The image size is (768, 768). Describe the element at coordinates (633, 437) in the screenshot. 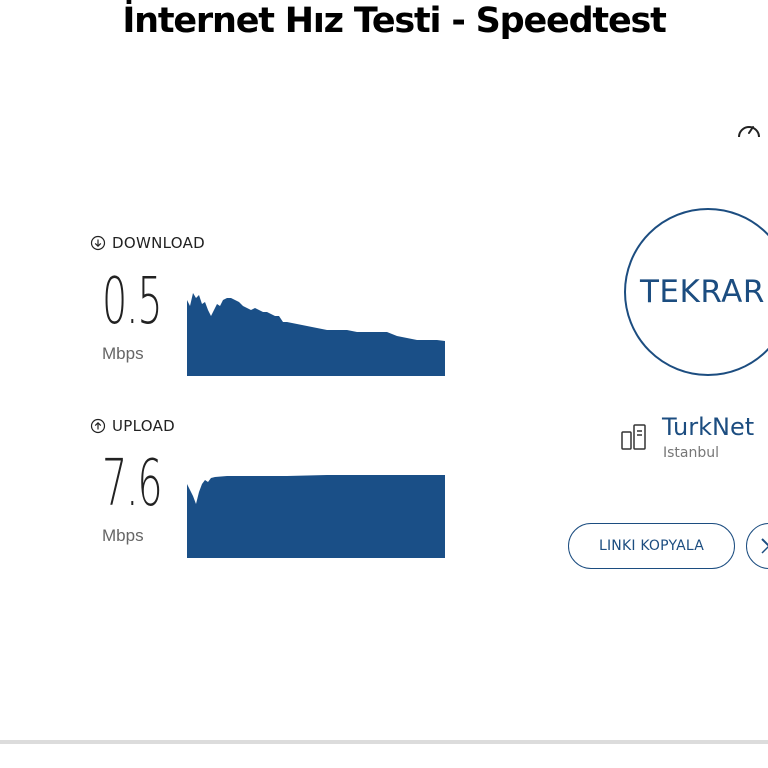

I see `server-icon` at that location.